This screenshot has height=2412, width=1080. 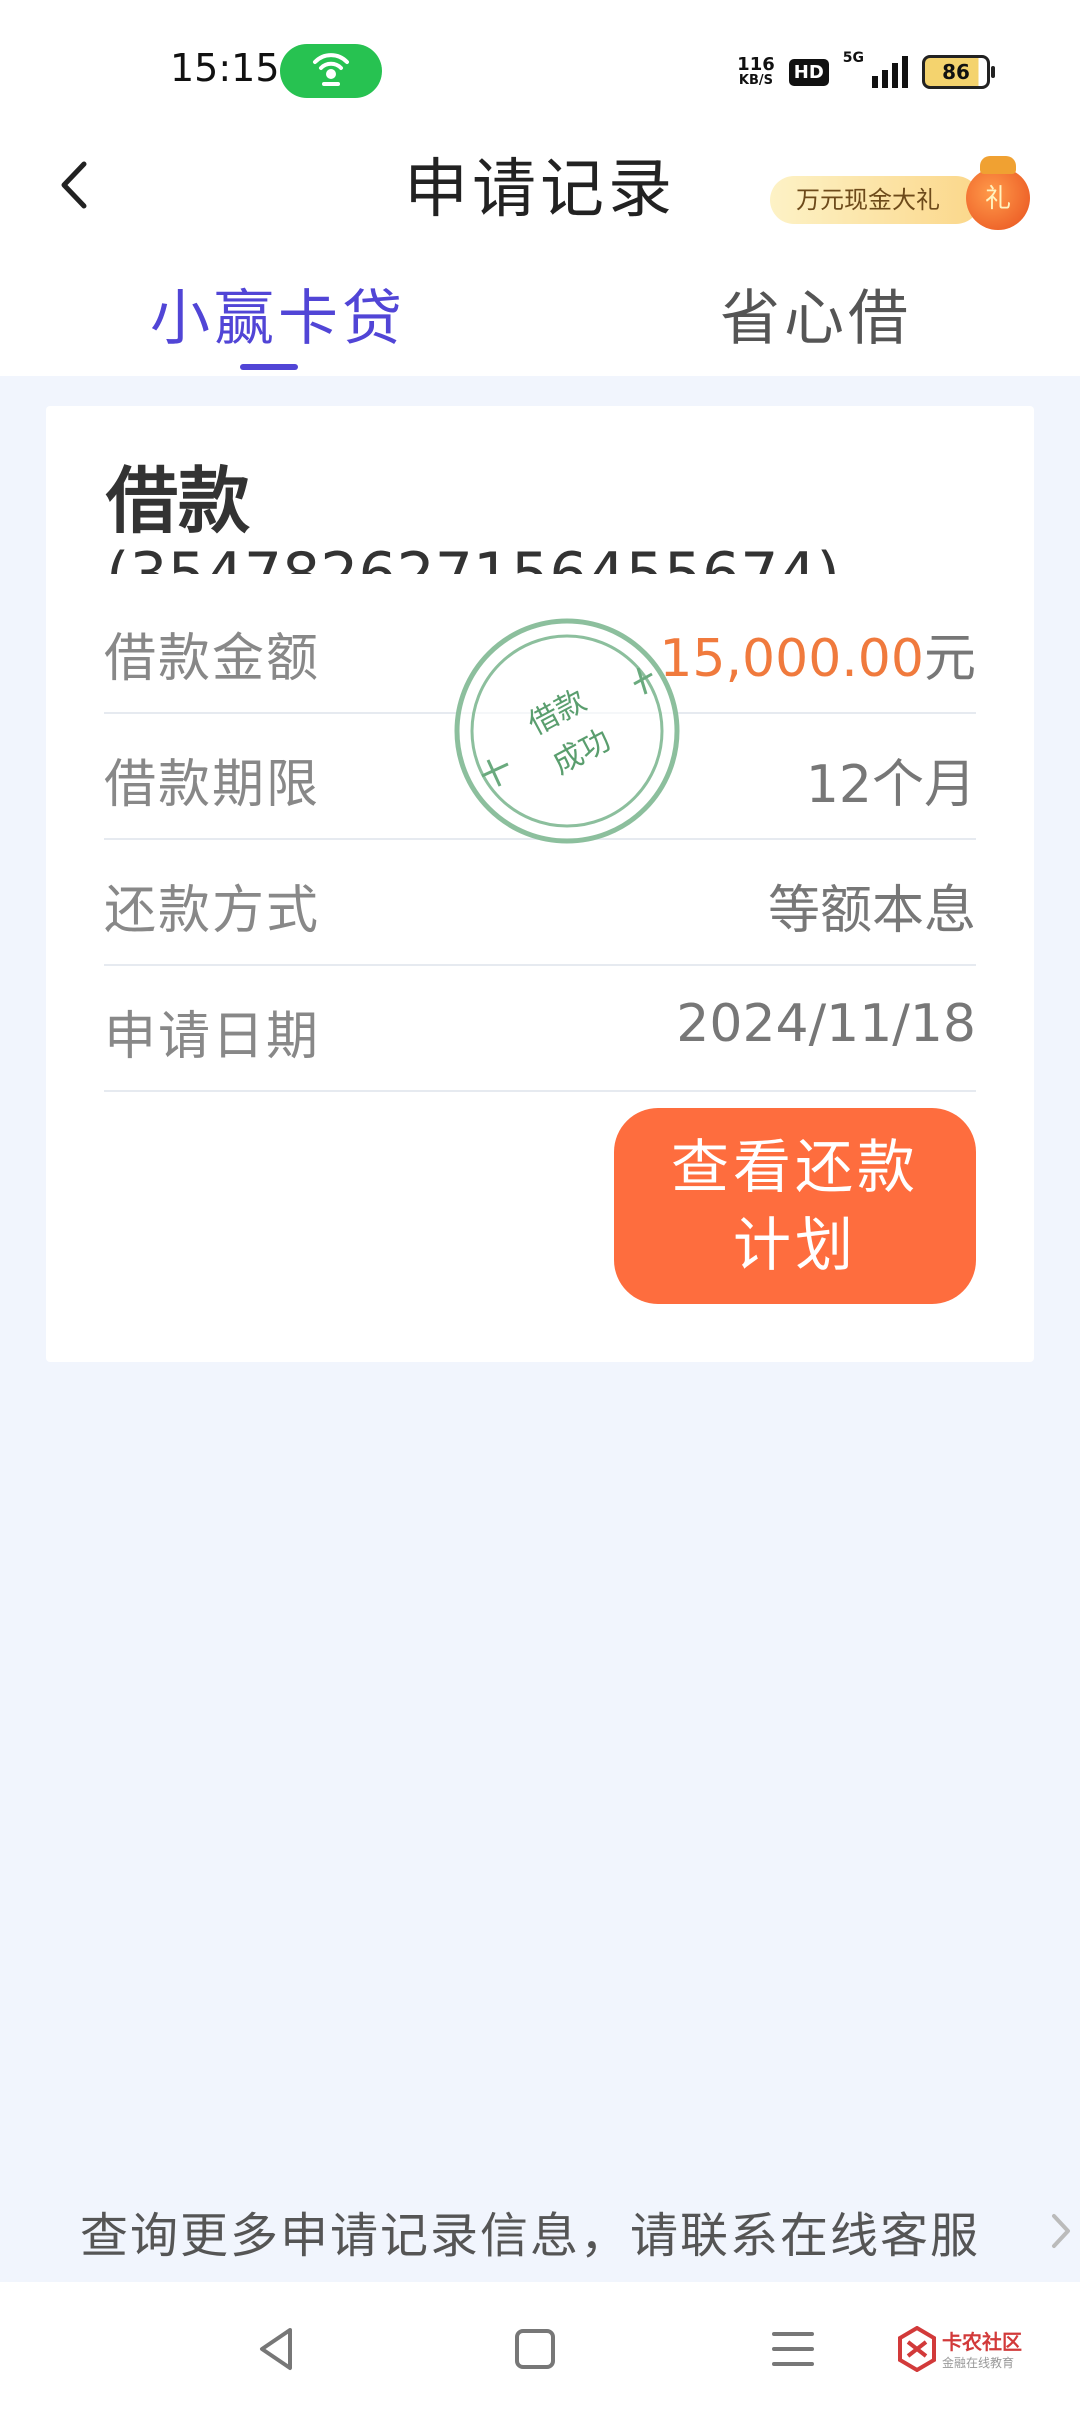 I want to click on product-tabs: 小赢卡贷 省心借, so click(x=540, y=313).